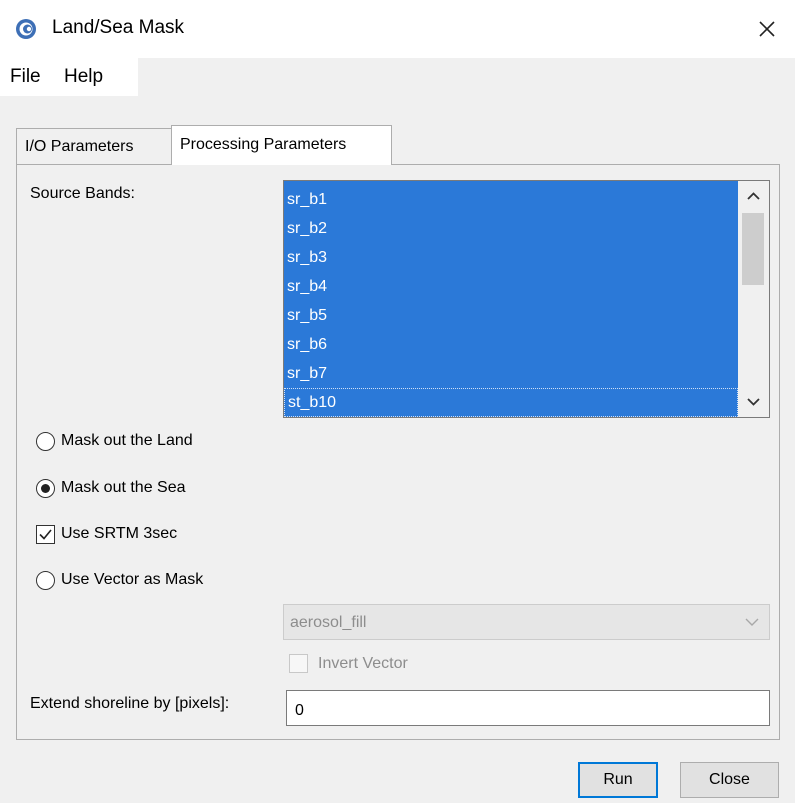 Image resolution: width=795 pixels, height=803 pixels. What do you see at coordinates (753, 299) in the screenshot?
I see `list-scrollbar` at bounding box center [753, 299].